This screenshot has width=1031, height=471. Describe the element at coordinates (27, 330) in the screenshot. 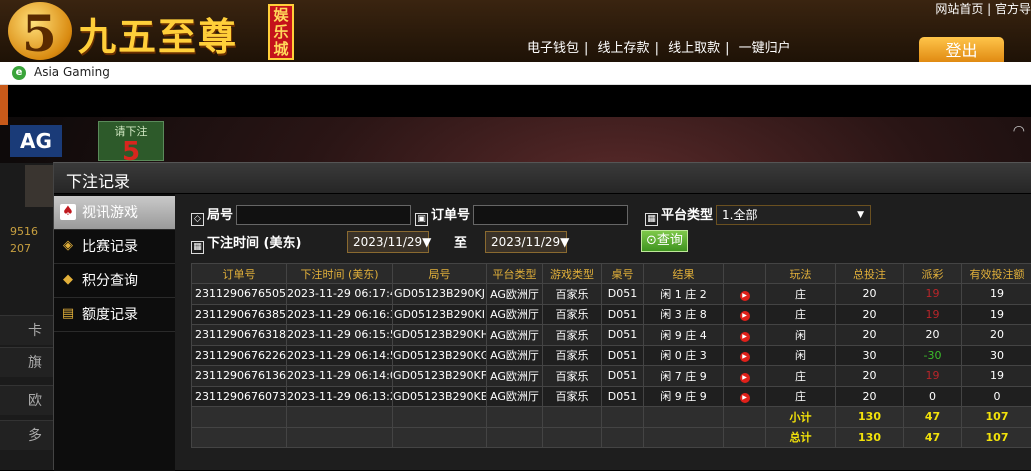

I see `game-side-item: 卡卡` at that location.